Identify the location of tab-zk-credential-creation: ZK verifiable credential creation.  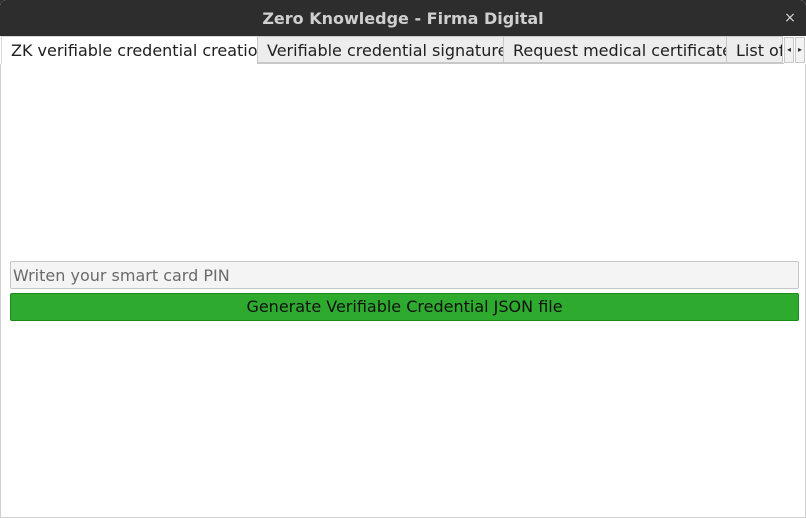
(129, 50).